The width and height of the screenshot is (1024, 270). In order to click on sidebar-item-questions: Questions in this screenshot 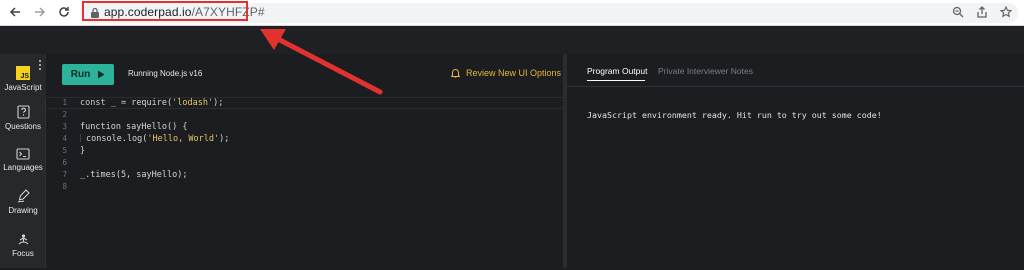, I will do `click(23, 122)`.